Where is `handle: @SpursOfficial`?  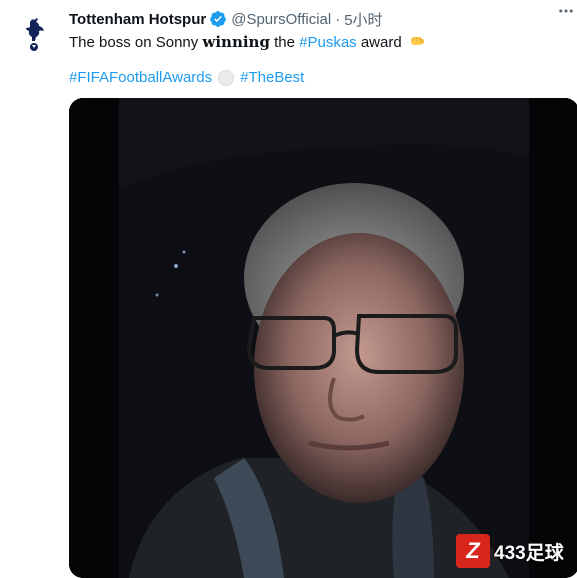 handle: @SpursOfficial is located at coordinates (281, 19).